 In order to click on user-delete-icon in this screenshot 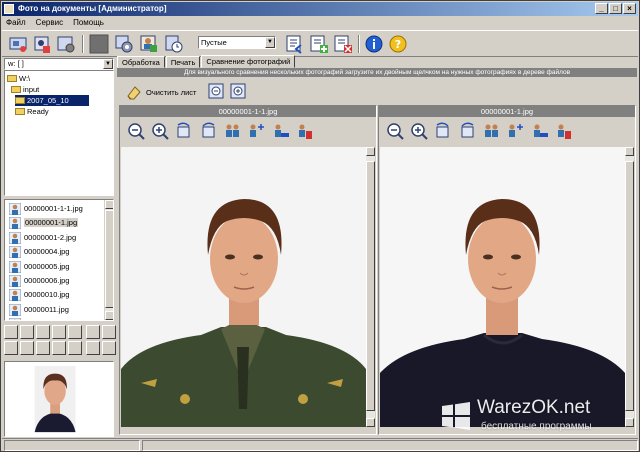, I will do `click(75, 332)`.